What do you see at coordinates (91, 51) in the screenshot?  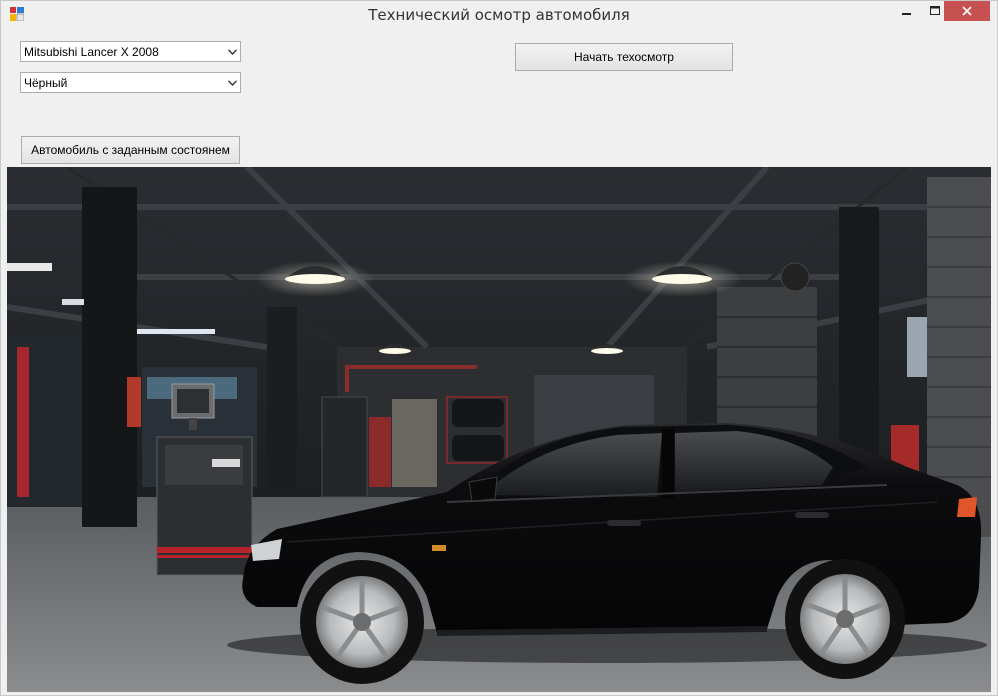 I see `car-model-value: Mitsubishi Lancer X 2008` at bounding box center [91, 51].